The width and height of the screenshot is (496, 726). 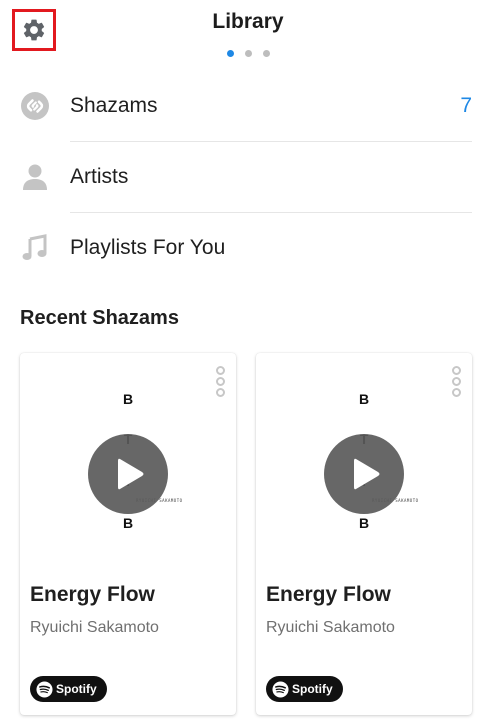 I want to click on person-icon, so click(x=35, y=177).